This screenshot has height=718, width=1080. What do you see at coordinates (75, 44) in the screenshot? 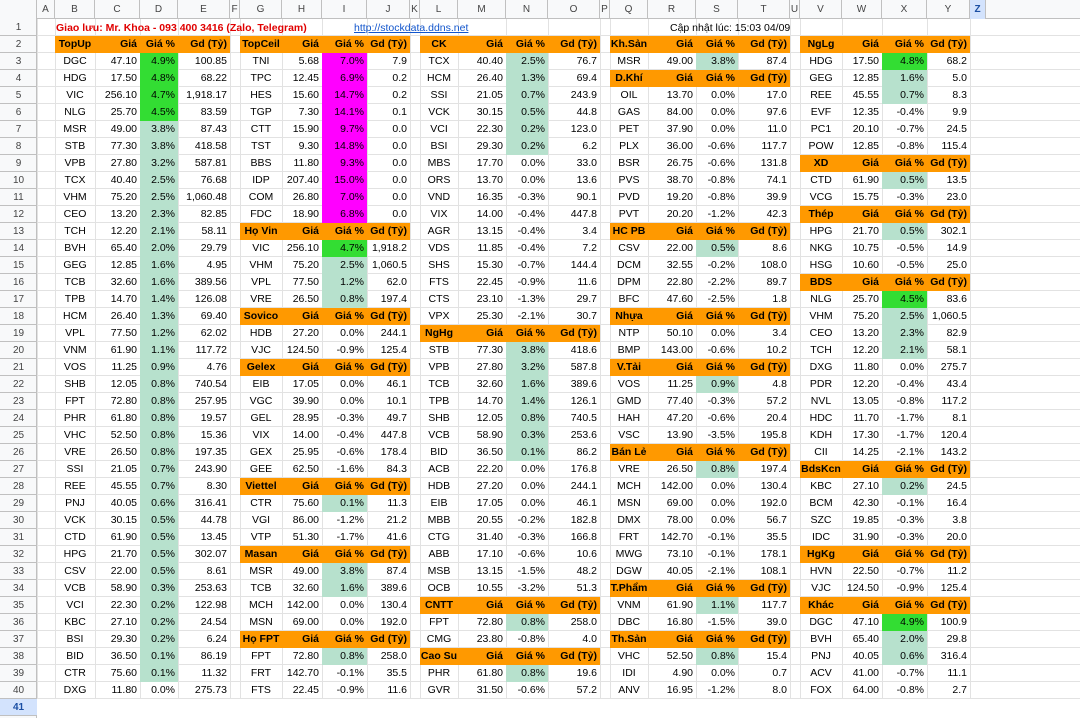
I see `section-header-topup: TopUp` at bounding box center [75, 44].